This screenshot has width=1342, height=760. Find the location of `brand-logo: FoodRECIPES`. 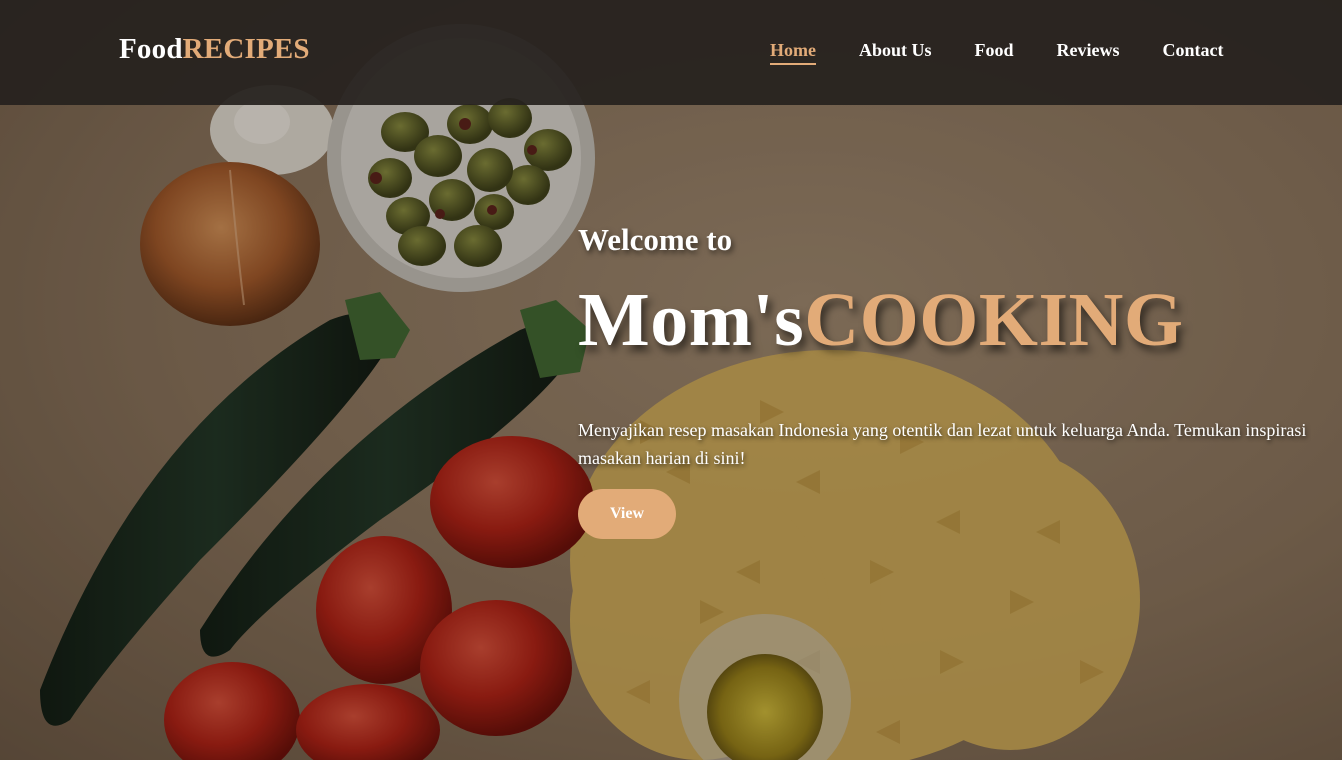

brand-logo: FoodRECIPES is located at coordinates (214, 49).